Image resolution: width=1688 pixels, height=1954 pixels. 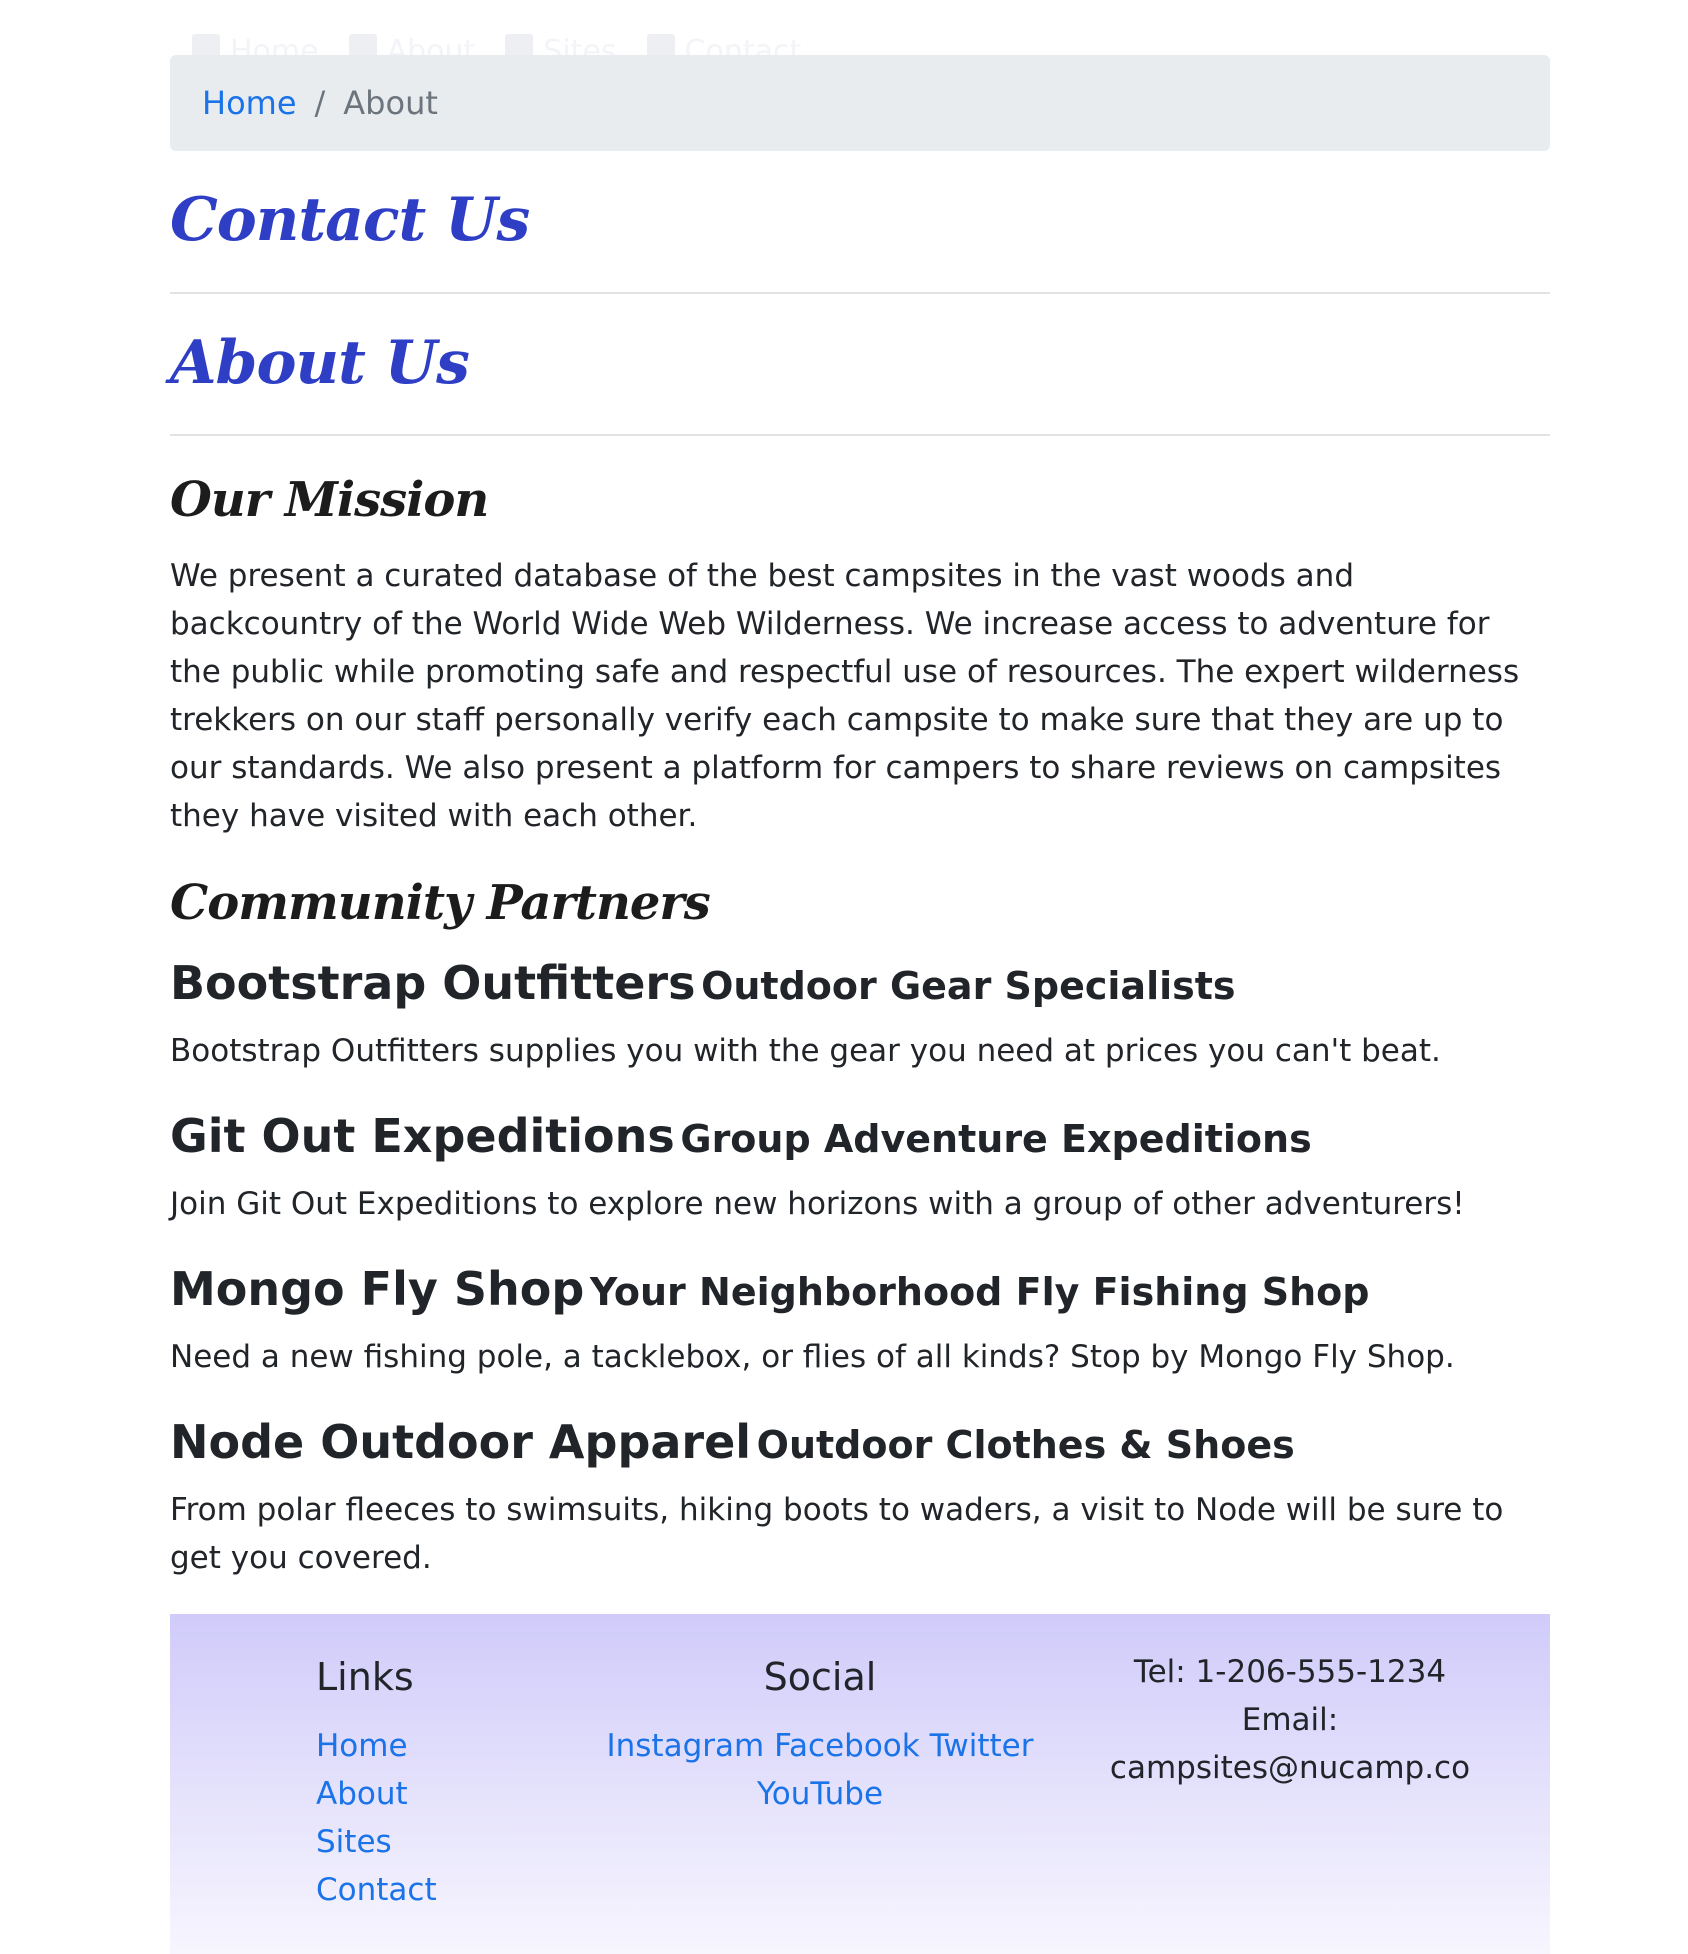 What do you see at coordinates (362, 1746) in the screenshot?
I see `footer-link-home: Home` at bounding box center [362, 1746].